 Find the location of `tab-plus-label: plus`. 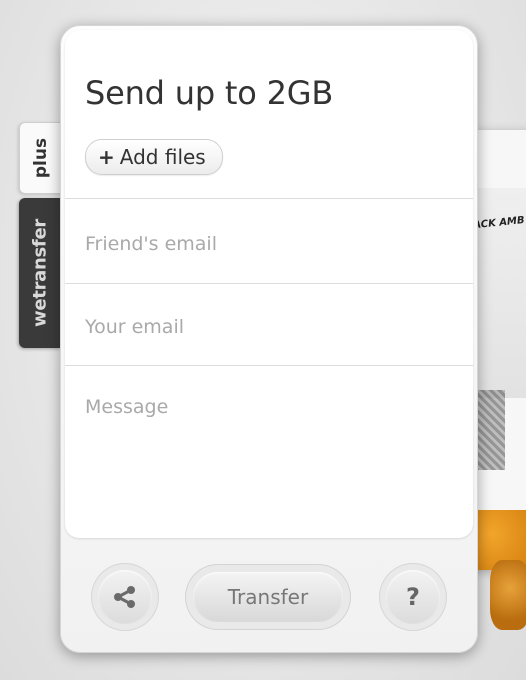

tab-plus-label: plus is located at coordinates (41, 158).